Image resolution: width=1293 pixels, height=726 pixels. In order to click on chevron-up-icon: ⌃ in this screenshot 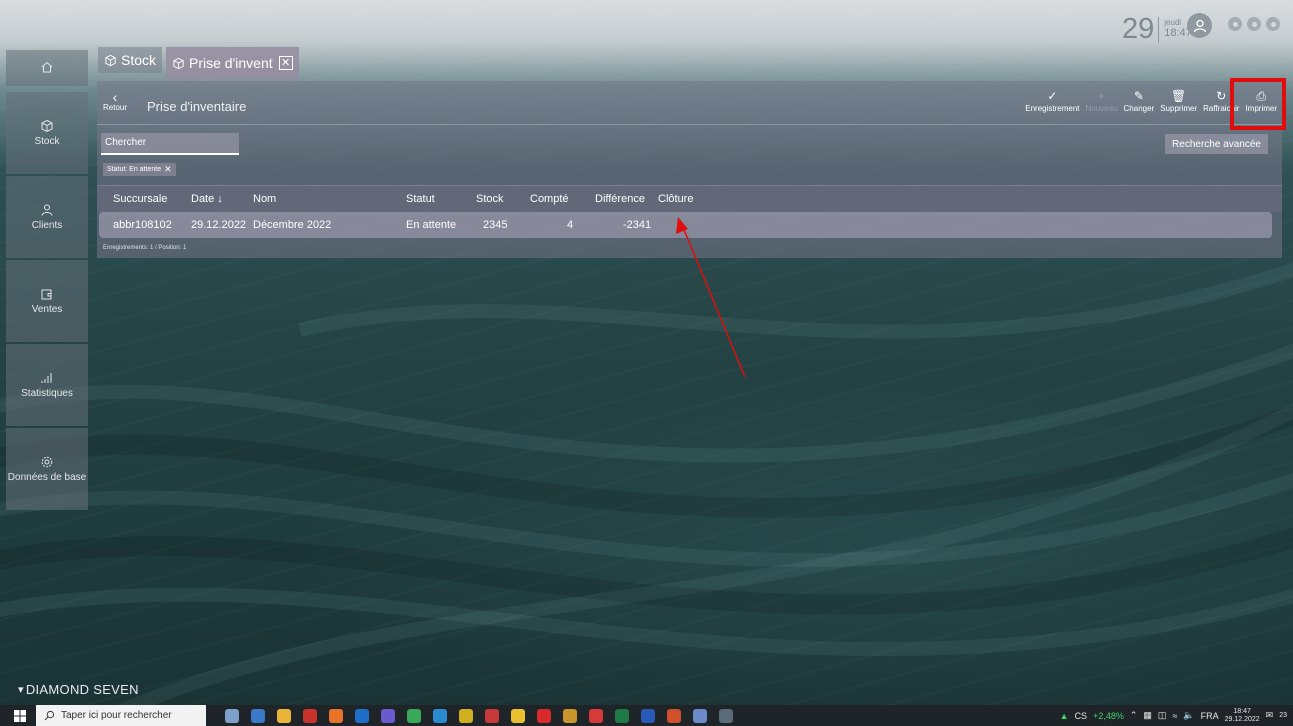, I will do `click(1134, 715)`.